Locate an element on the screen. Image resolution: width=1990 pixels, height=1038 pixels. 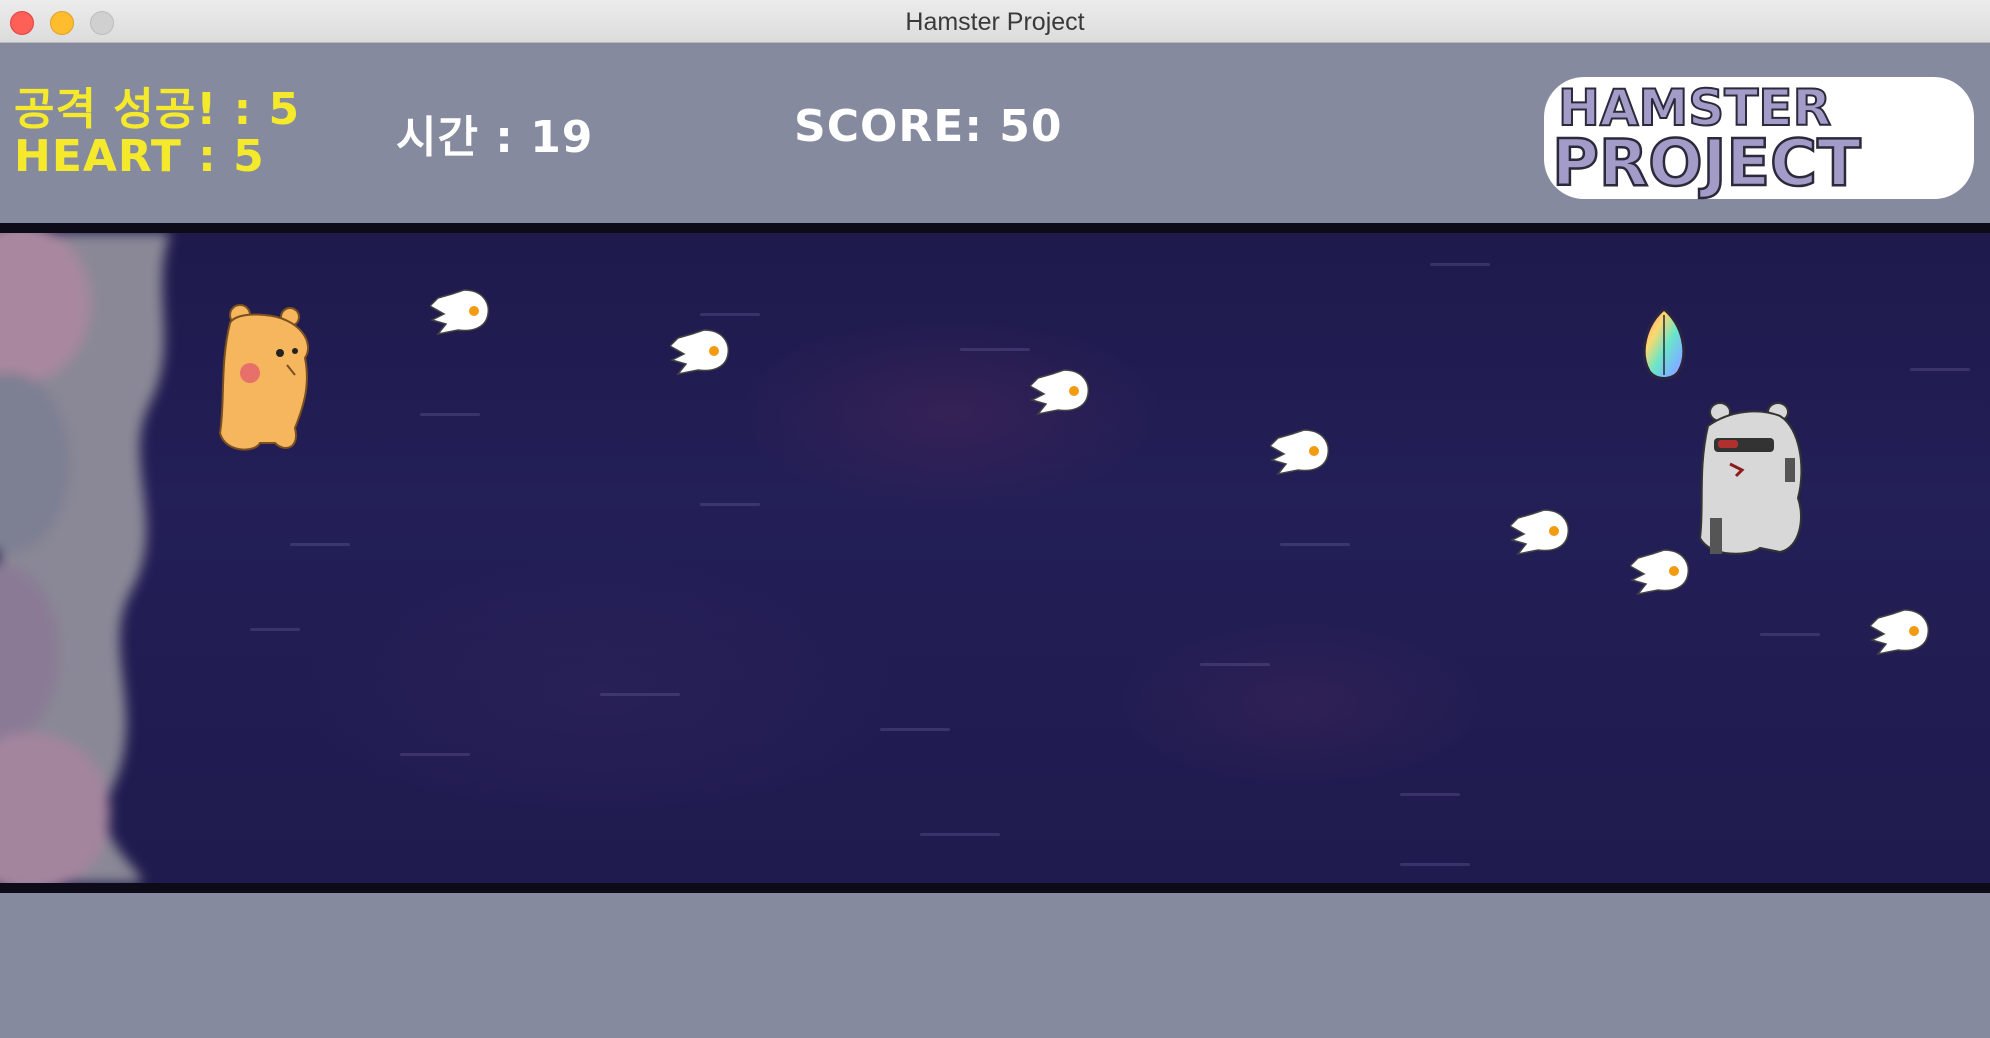
player-hamster is located at coordinates (264, 377).